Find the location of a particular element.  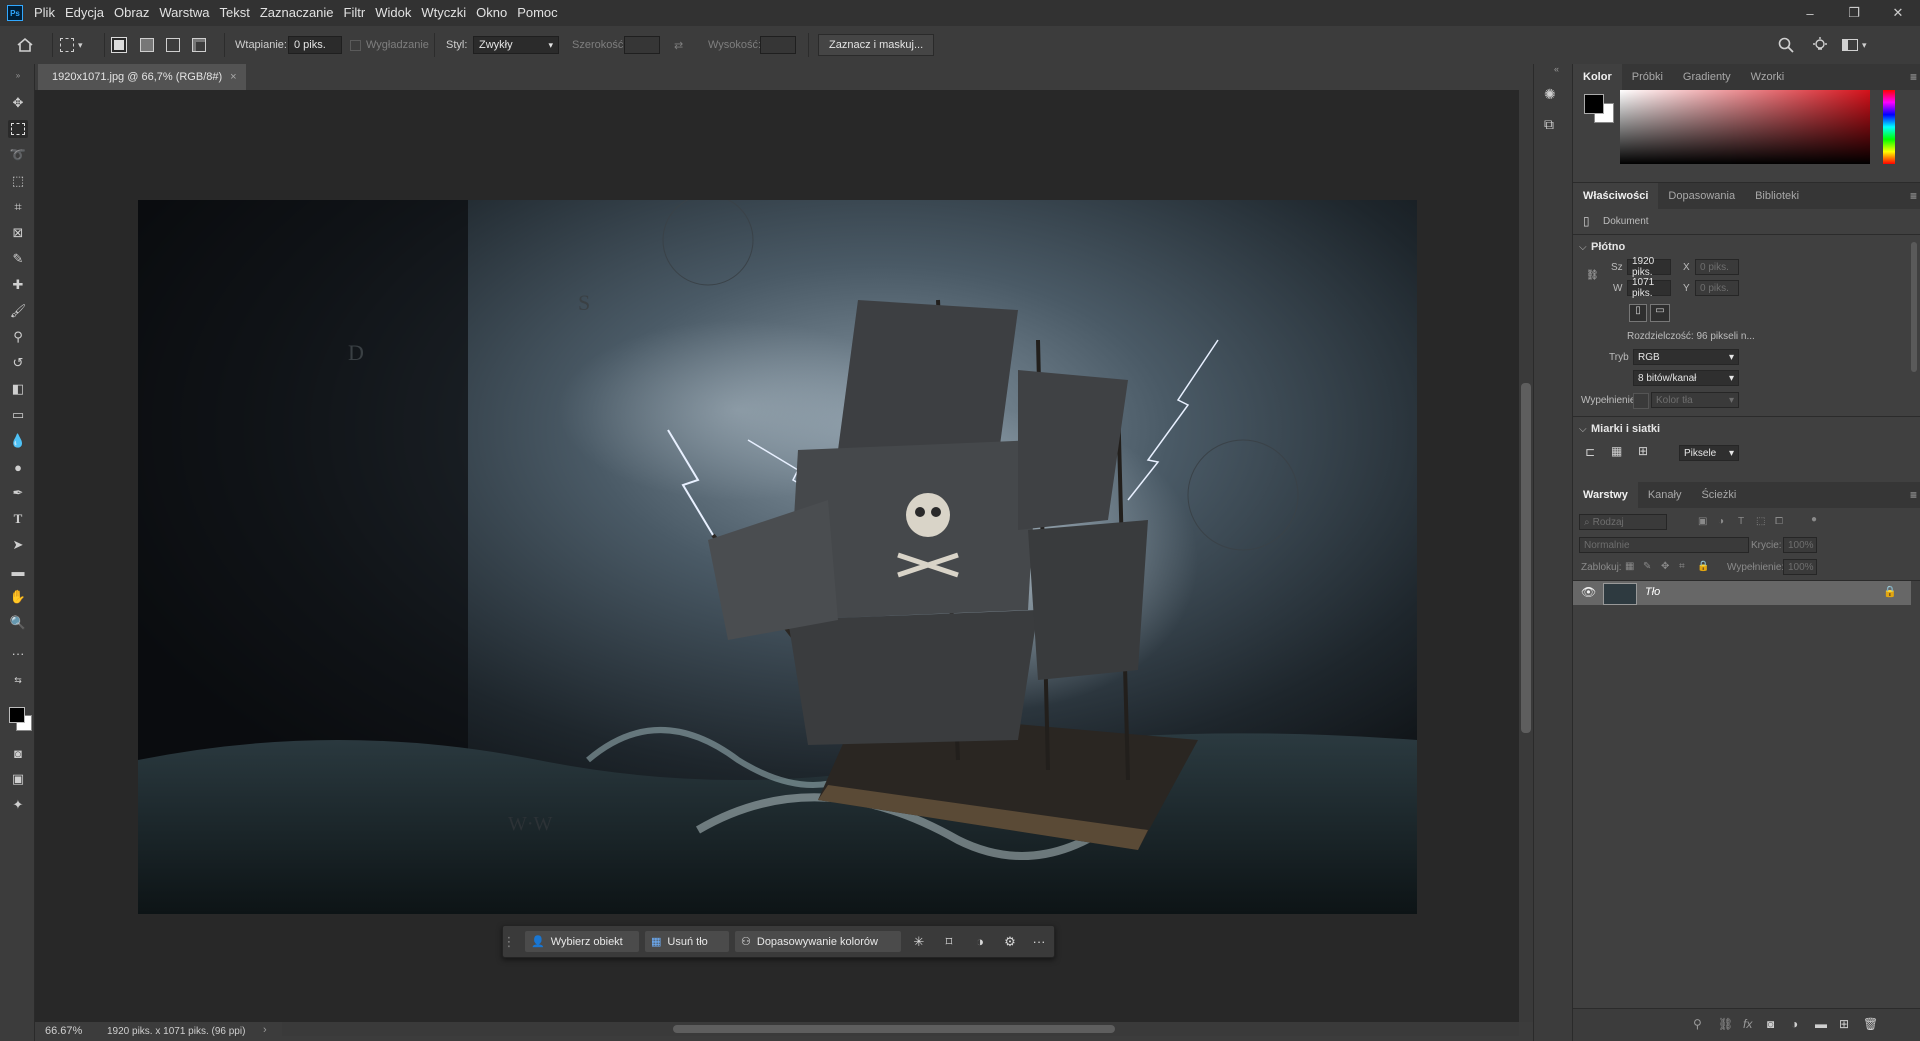

new-adjustment-layer-icon: ◑ is located at coordinates (1794, 1024).